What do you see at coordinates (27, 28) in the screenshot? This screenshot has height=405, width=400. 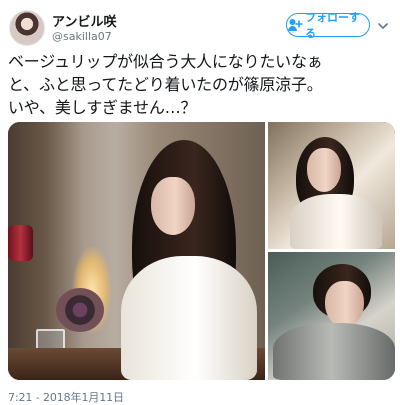 I see `avatar` at bounding box center [27, 28].